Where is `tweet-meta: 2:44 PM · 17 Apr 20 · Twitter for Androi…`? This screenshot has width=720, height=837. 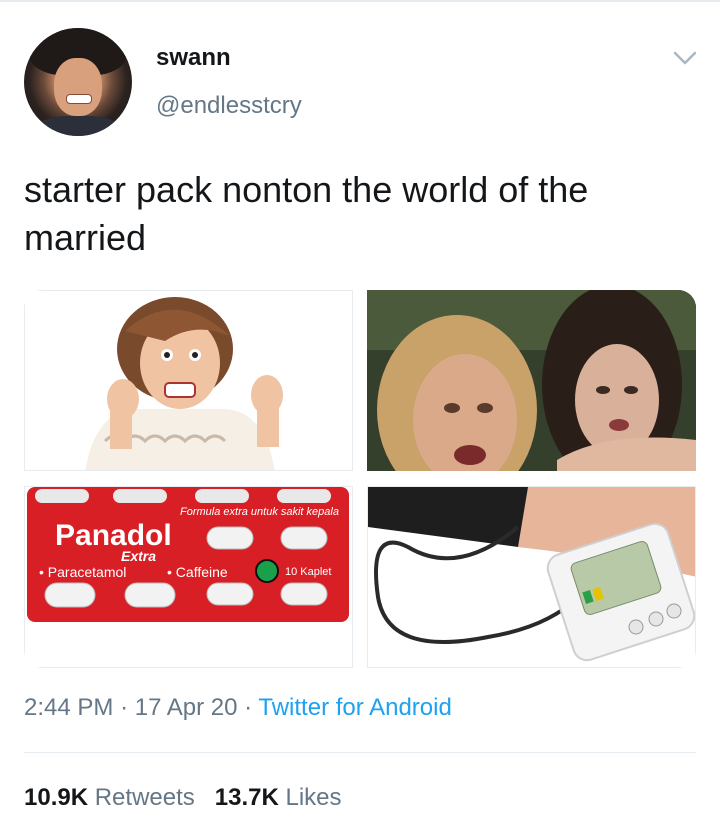 tweet-meta: 2:44 PM · 17 Apr 20 · Twitter for Androi… is located at coordinates (238, 708).